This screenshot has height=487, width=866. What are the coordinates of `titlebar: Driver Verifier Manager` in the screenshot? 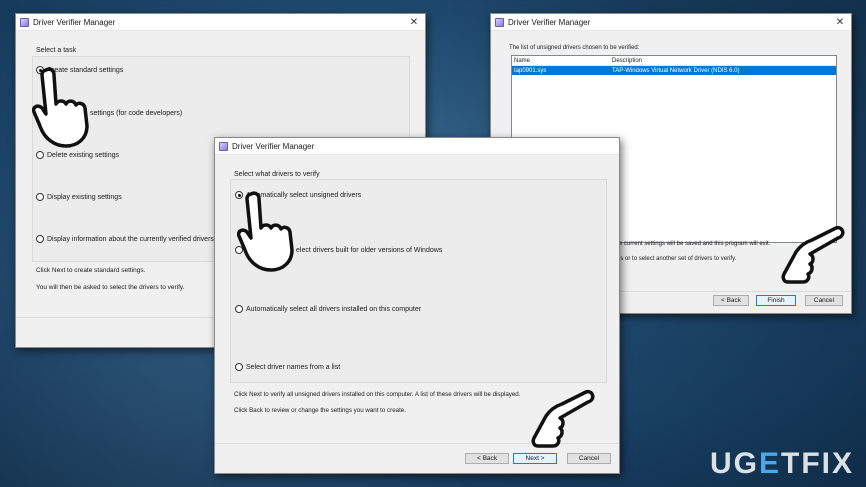 It's located at (417, 146).